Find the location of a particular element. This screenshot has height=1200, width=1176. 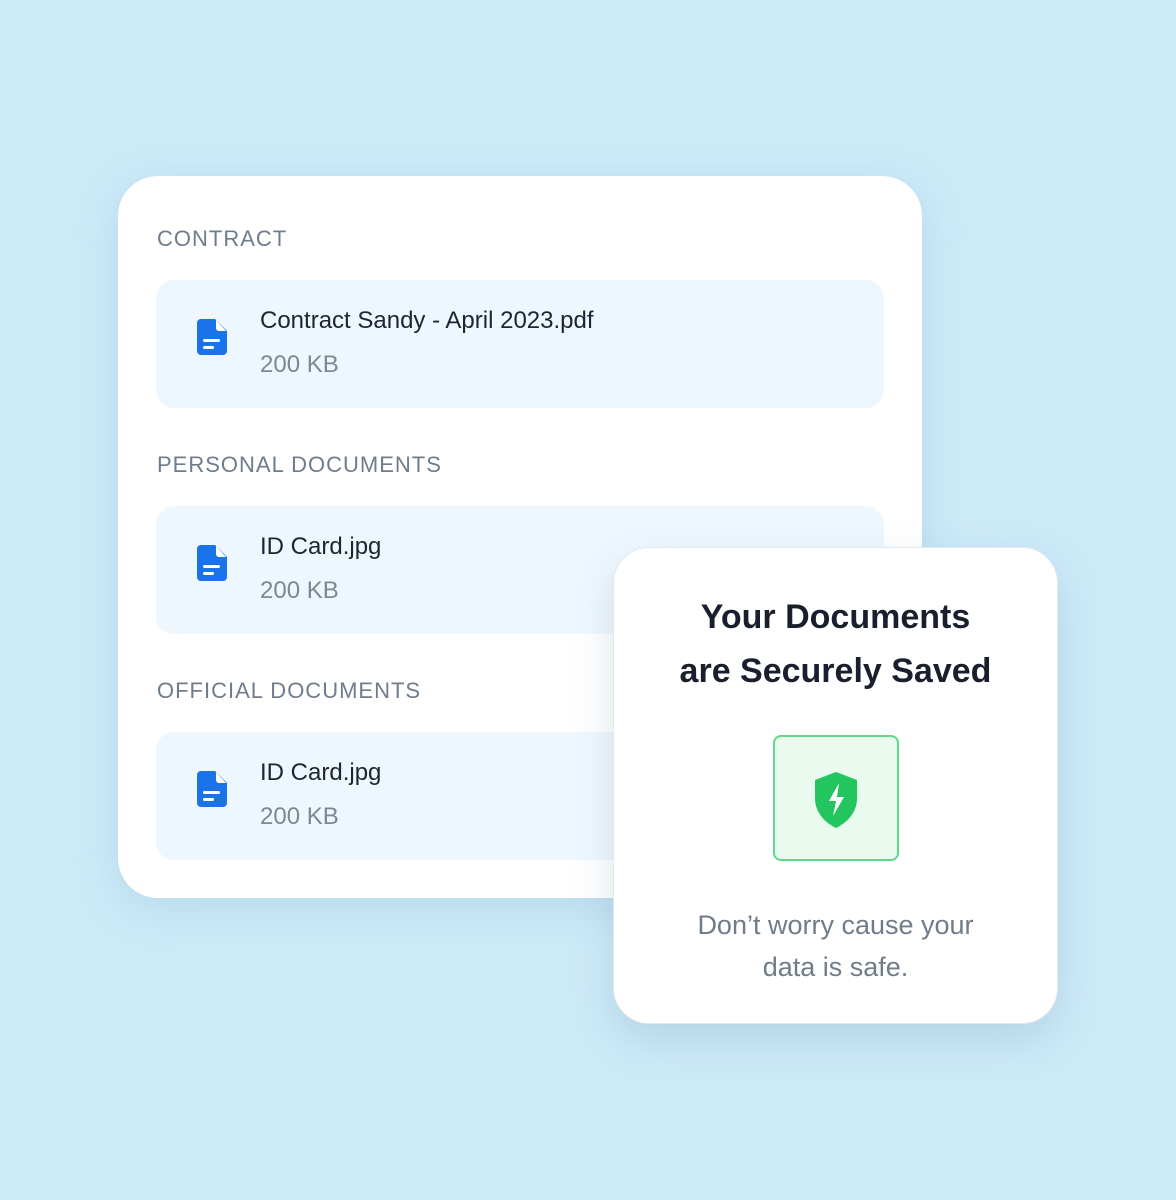

secure-title: Your Documents are Securely Saved is located at coordinates (835, 644).